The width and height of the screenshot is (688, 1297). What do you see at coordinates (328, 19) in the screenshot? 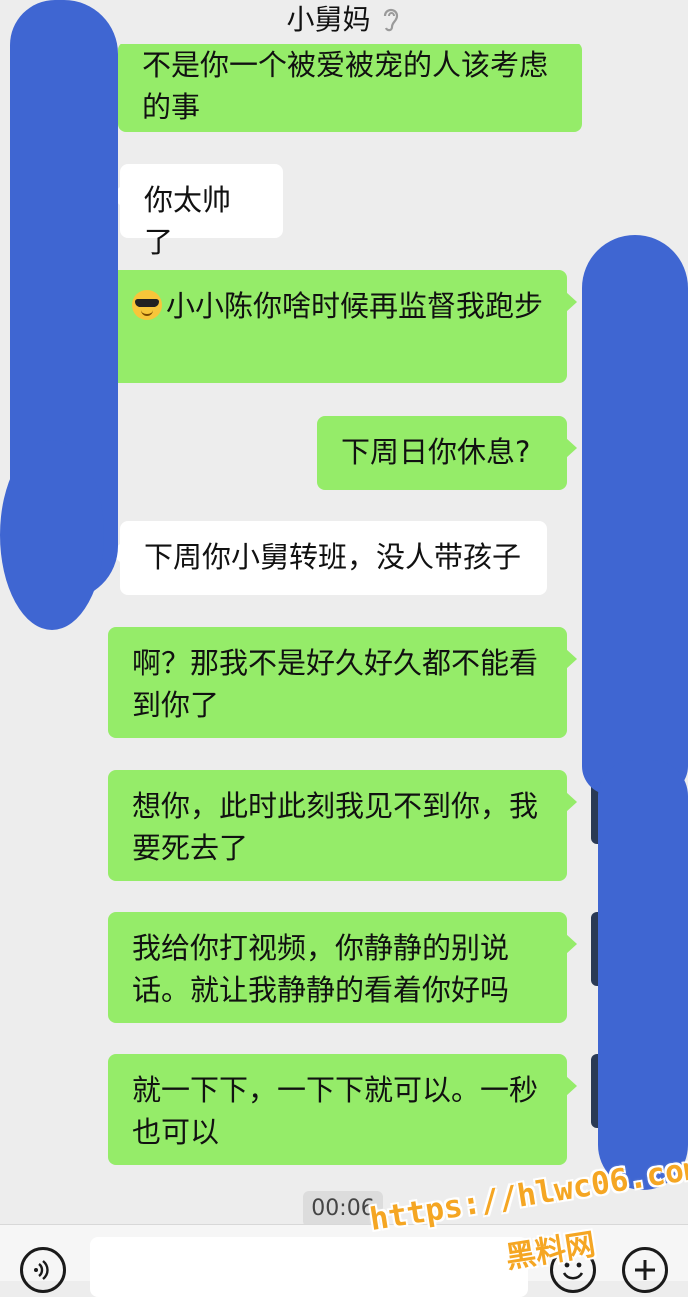
I see `chat-title: 小舅妈` at bounding box center [328, 19].